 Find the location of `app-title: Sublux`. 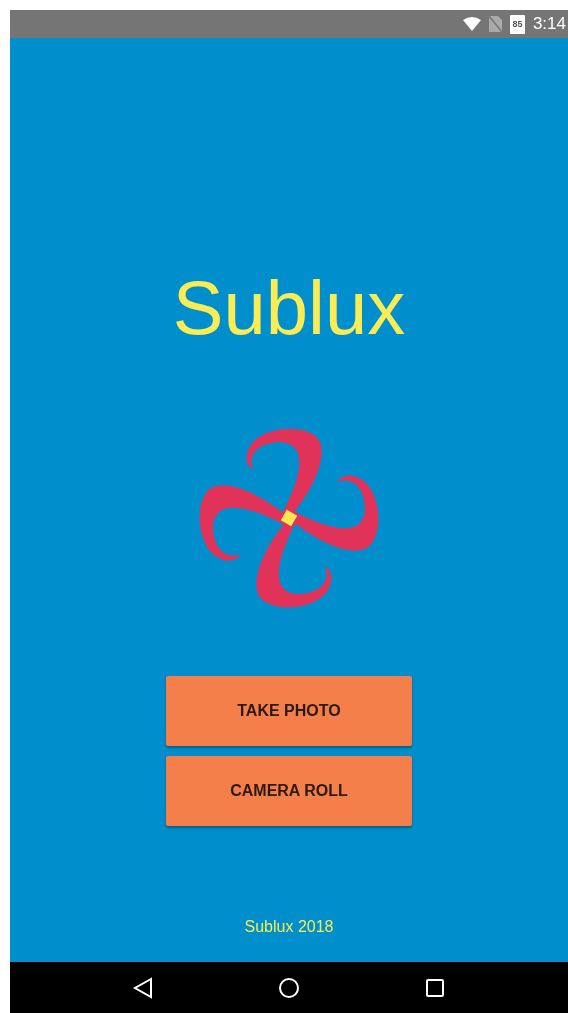

app-title: Sublux is located at coordinates (289, 308).